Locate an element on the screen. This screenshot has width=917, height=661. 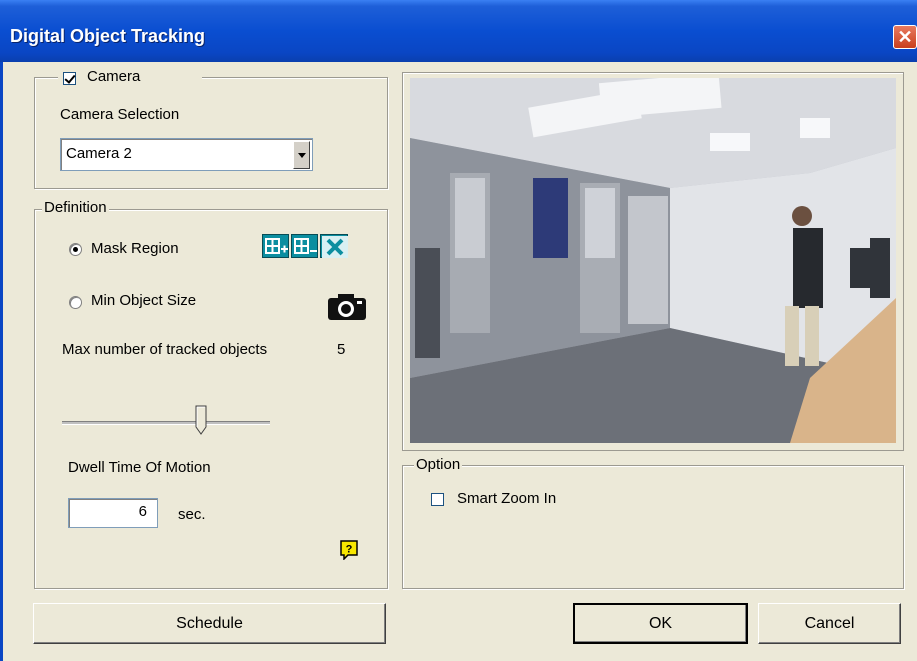
max-tracked-value: 5 is located at coordinates (341, 349).